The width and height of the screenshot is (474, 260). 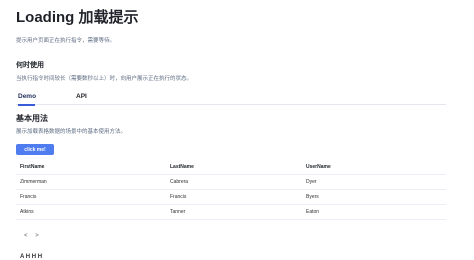 What do you see at coordinates (231, 99) in the screenshot?
I see `tab-bar: Demo API` at bounding box center [231, 99].